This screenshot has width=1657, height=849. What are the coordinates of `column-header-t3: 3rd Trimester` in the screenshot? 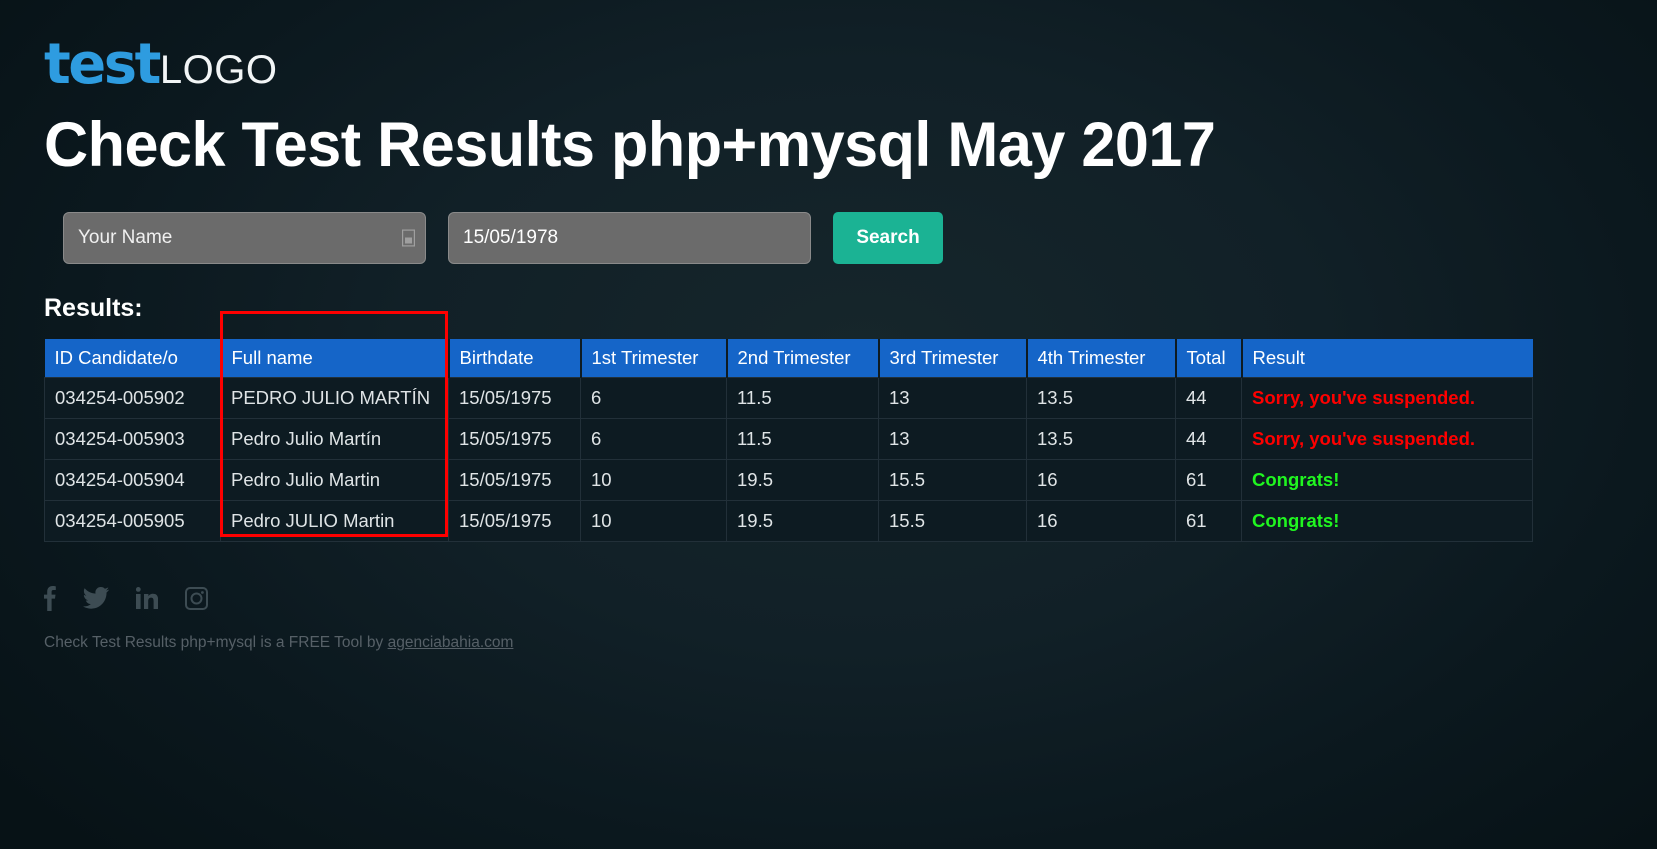 It's located at (953, 358).